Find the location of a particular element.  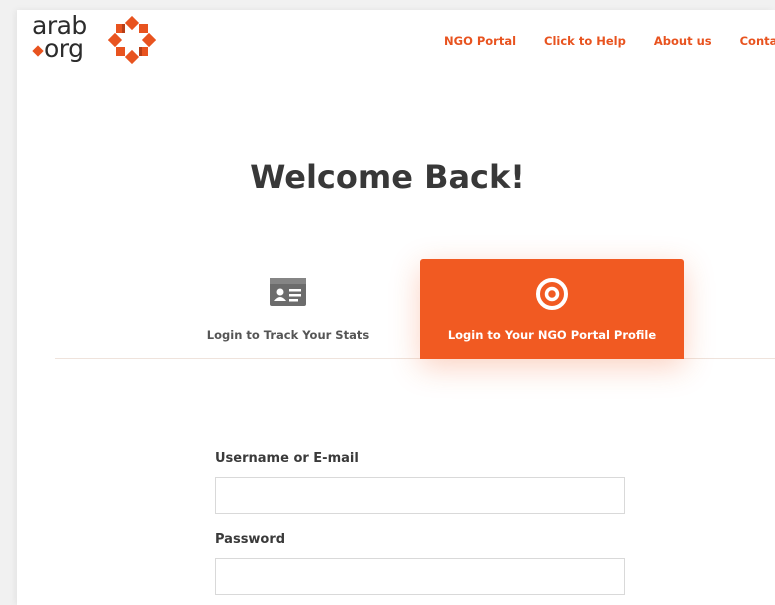

password-input is located at coordinates (420, 576).